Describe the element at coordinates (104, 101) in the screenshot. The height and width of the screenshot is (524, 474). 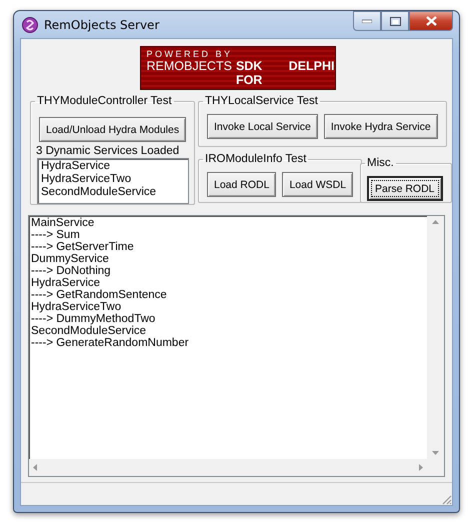
I see `group-title: THYModuleController Test` at that location.